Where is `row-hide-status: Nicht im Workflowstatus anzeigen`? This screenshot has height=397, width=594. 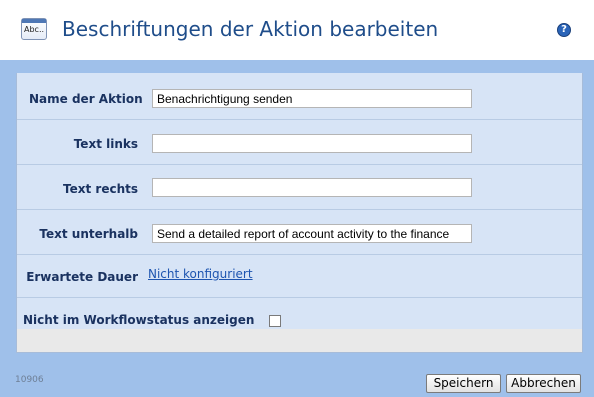
row-hide-status: Nicht im Workflowstatus anzeigen is located at coordinates (299, 313).